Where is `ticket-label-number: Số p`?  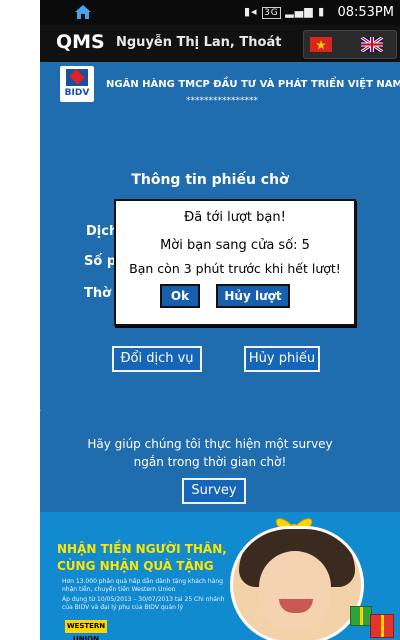 ticket-label-number: Số p is located at coordinates (100, 261).